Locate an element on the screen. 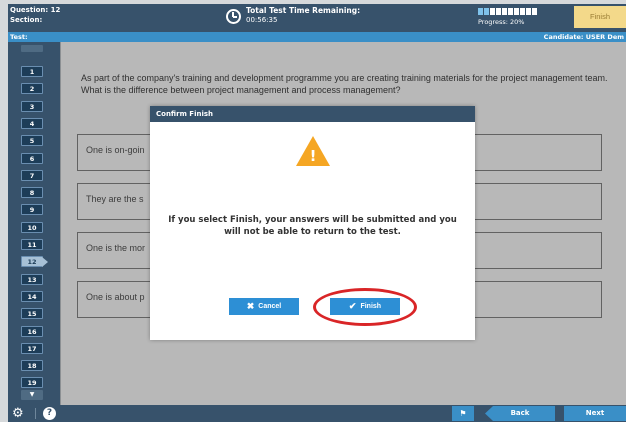 This screenshot has width=626, height=422. divider is located at coordinates (35, 413).